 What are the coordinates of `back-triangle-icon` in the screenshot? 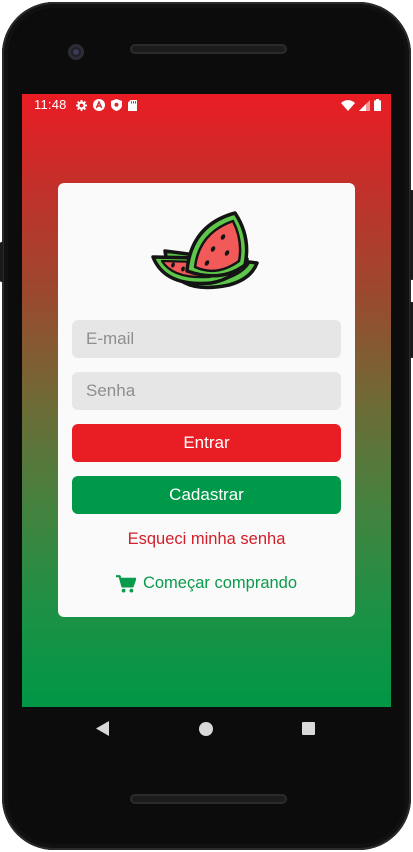 It's located at (103, 728).